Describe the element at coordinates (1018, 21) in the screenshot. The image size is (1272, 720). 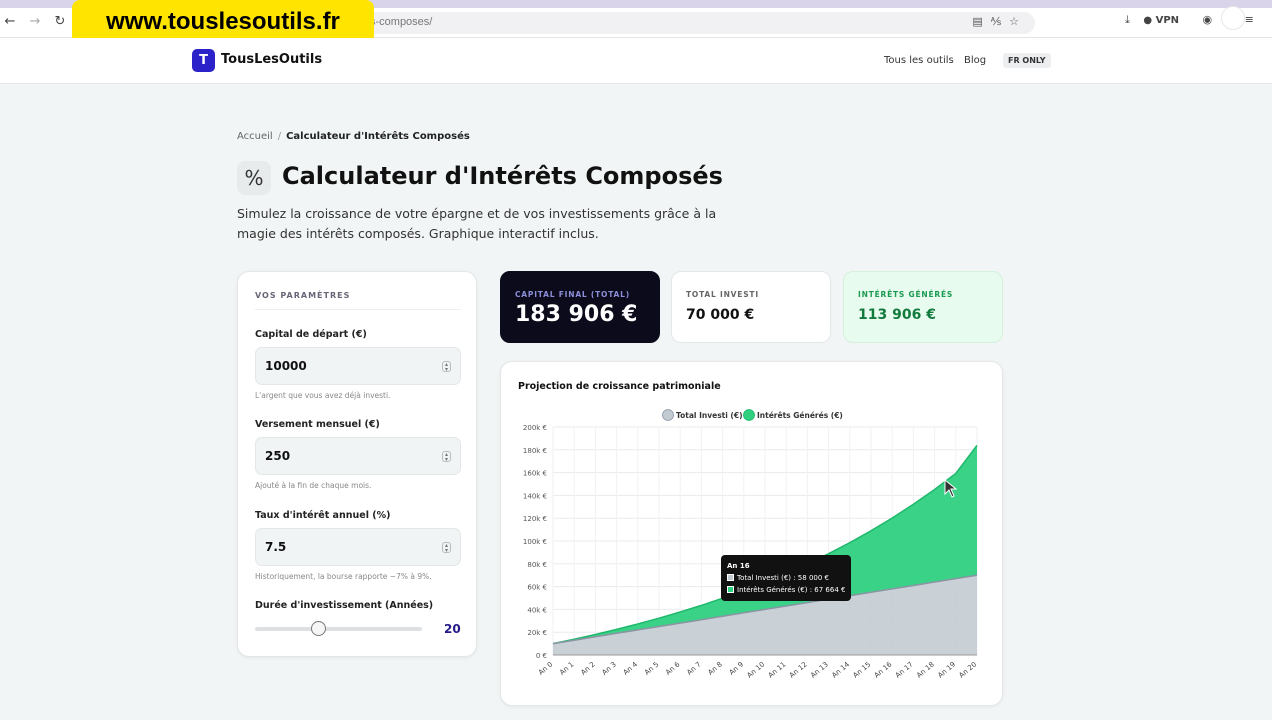
I see `star-icon: ☆` at that location.